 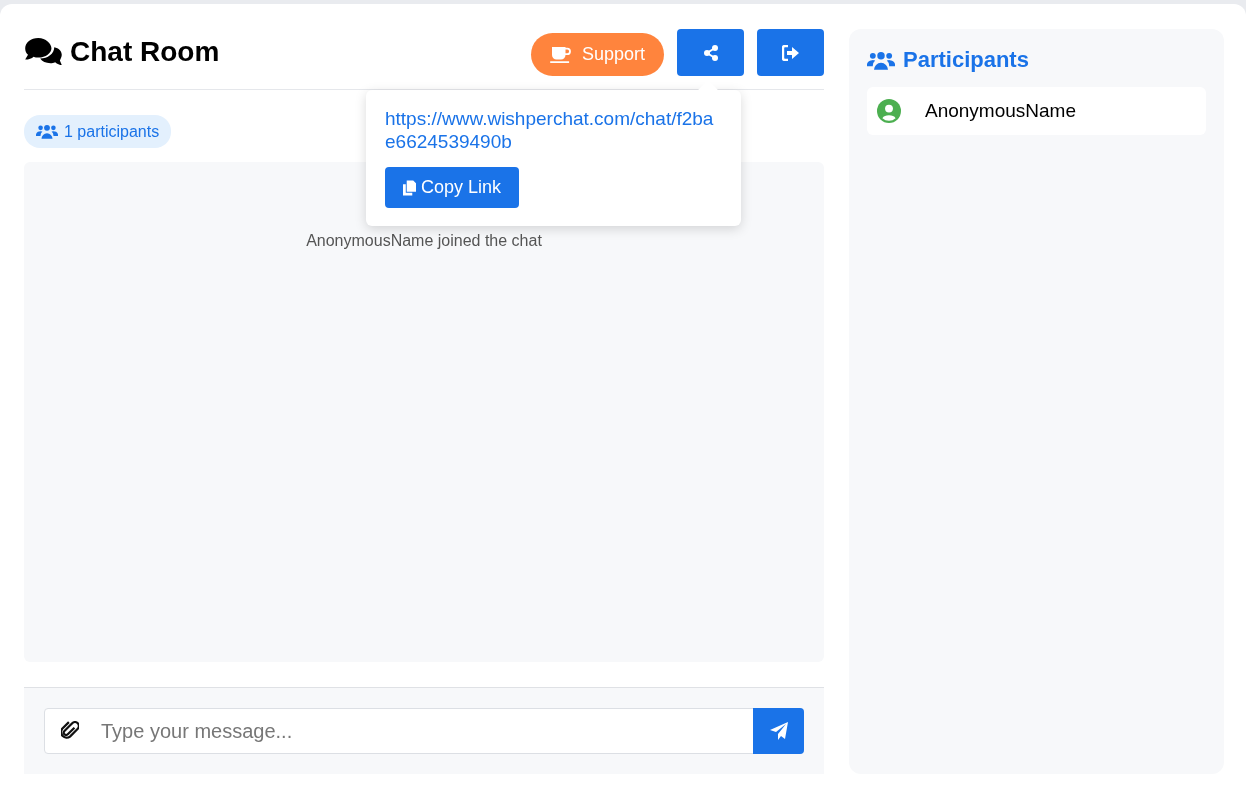 What do you see at coordinates (966, 60) in the screenshot?
I see `panel-title: Participants` at bounding box center [966, 60].